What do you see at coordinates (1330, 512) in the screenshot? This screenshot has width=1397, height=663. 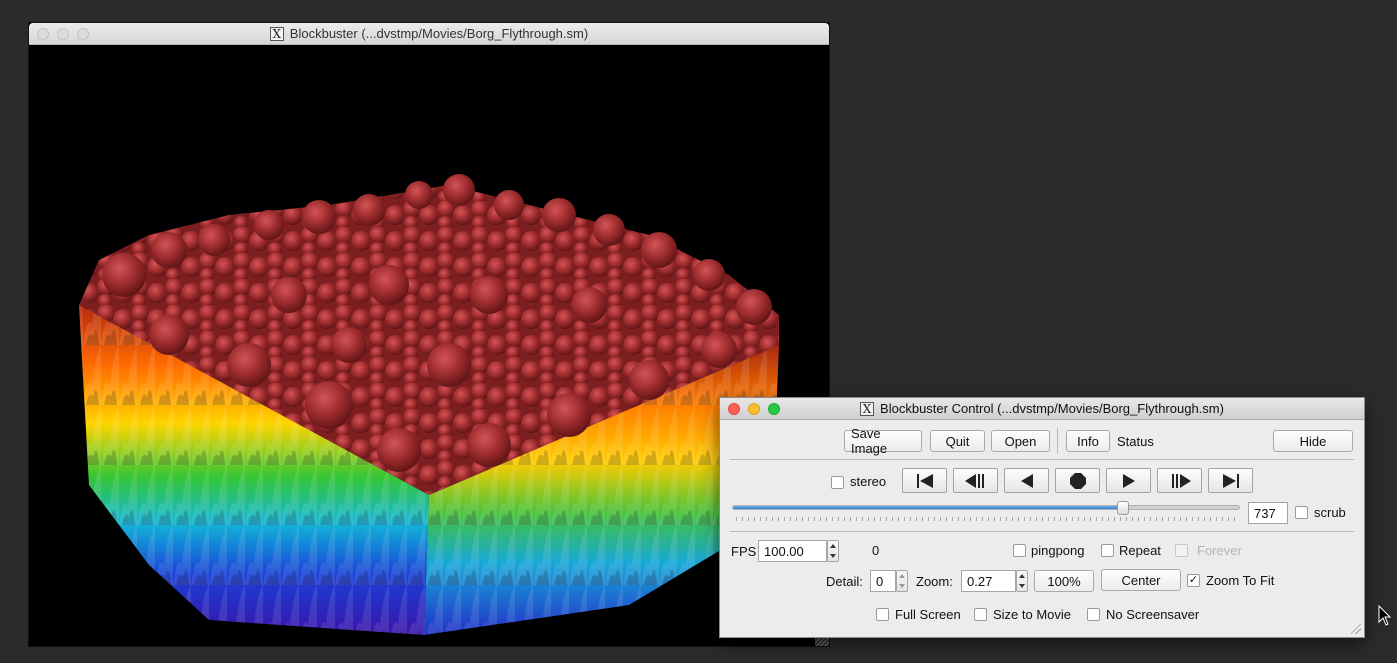 I see `scrub-label: scrub` at bounding box center [1330, 512].